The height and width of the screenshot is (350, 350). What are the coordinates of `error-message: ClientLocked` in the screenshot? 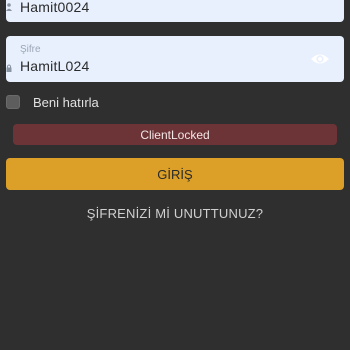 It's located at (175, 134).